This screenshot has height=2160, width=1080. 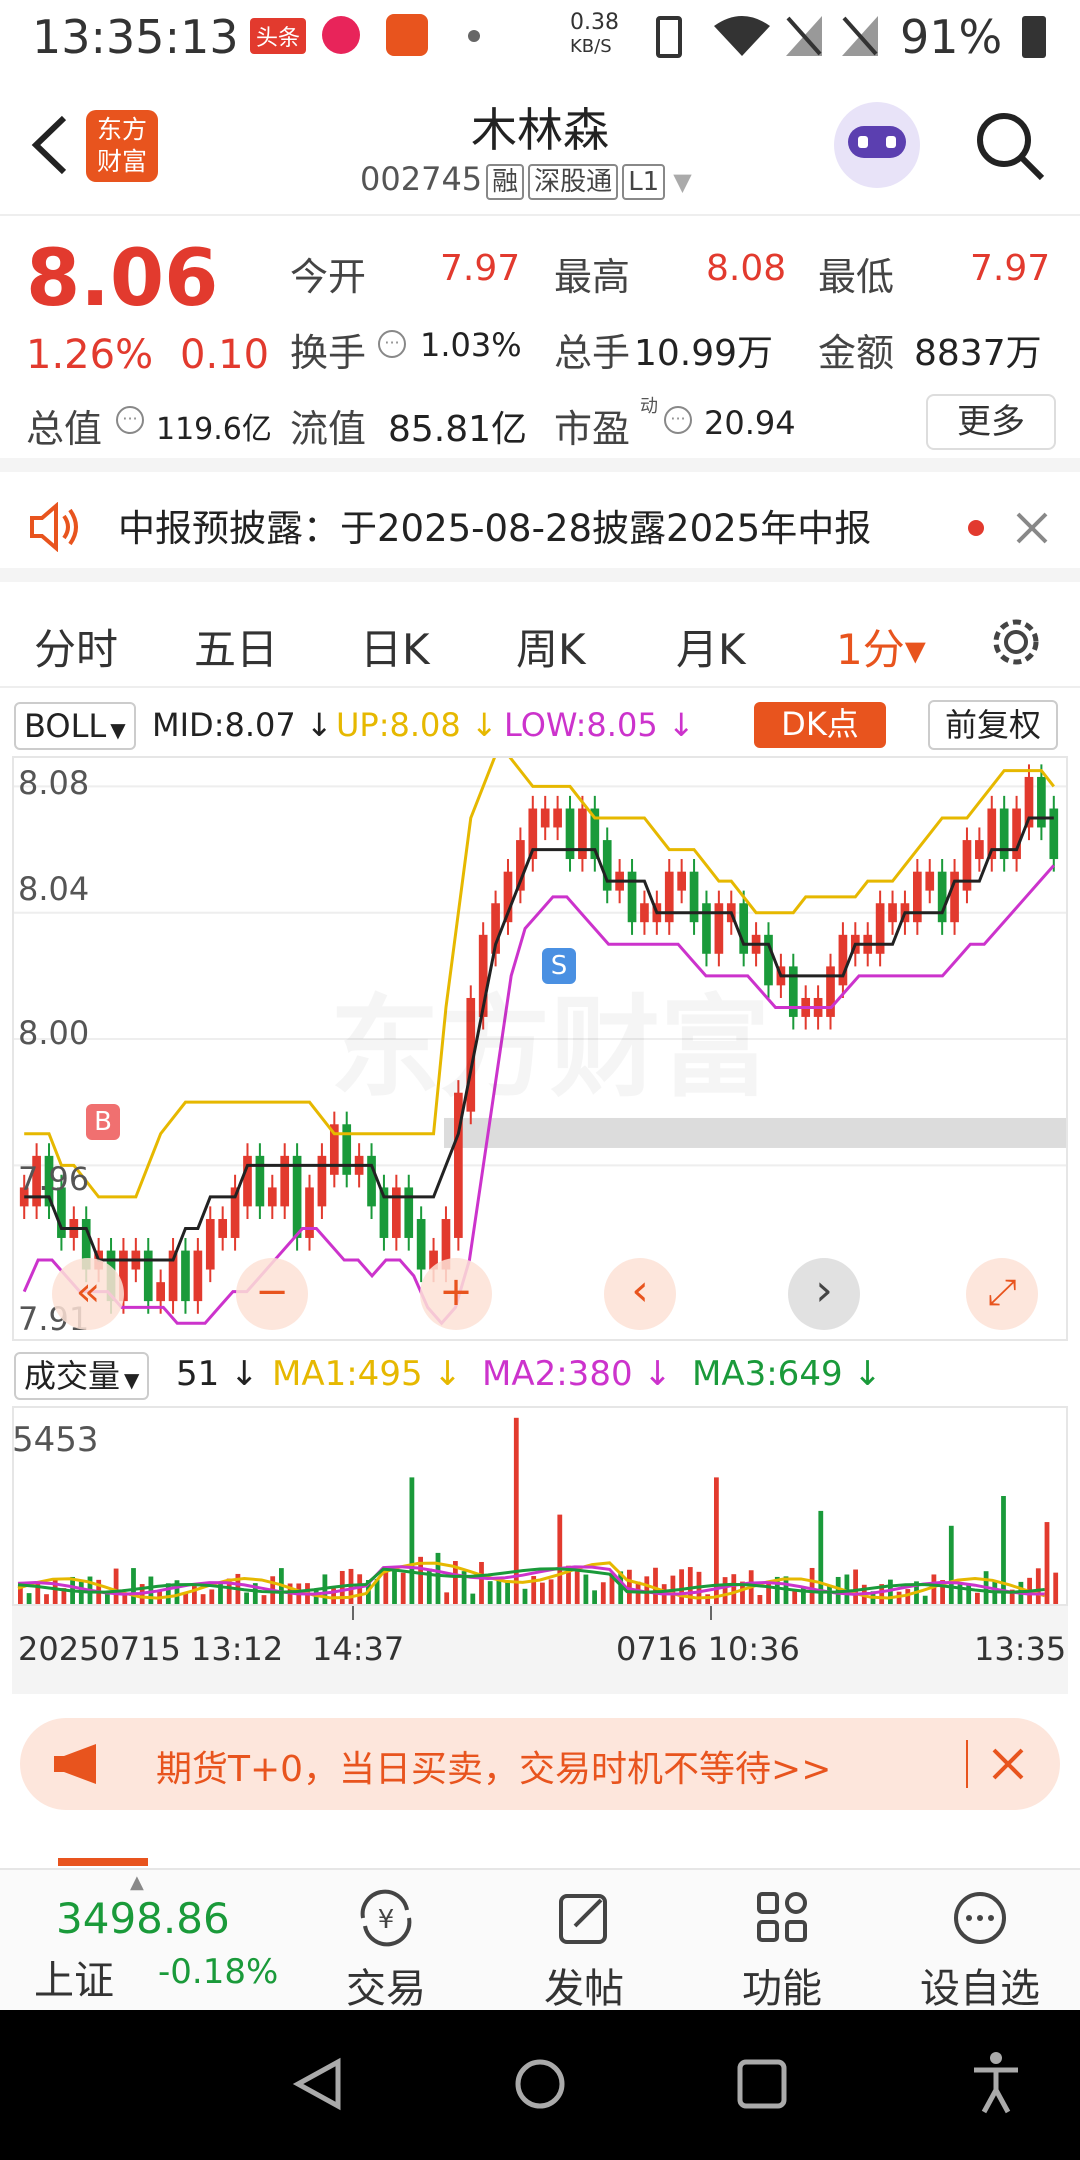 What do you see at coordinates (526, 180) in the screenshot?
I see `stock-code-row: 002745 融深股通 L1 ▼` at bounding box center [526, 180].